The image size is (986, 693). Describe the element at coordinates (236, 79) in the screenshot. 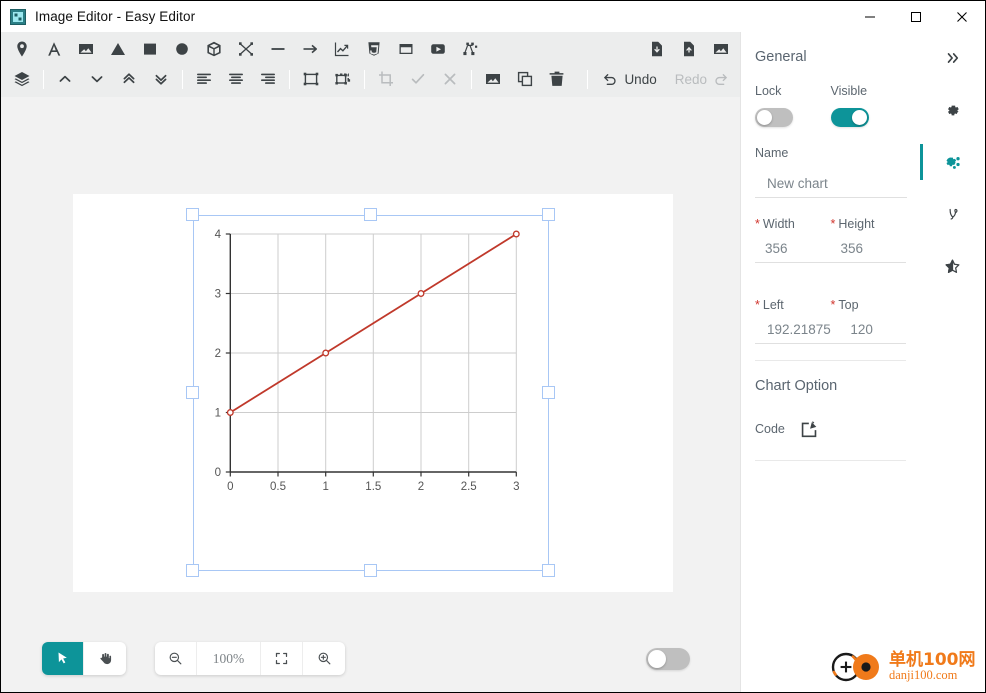

I see `align-center-icon` at that location.